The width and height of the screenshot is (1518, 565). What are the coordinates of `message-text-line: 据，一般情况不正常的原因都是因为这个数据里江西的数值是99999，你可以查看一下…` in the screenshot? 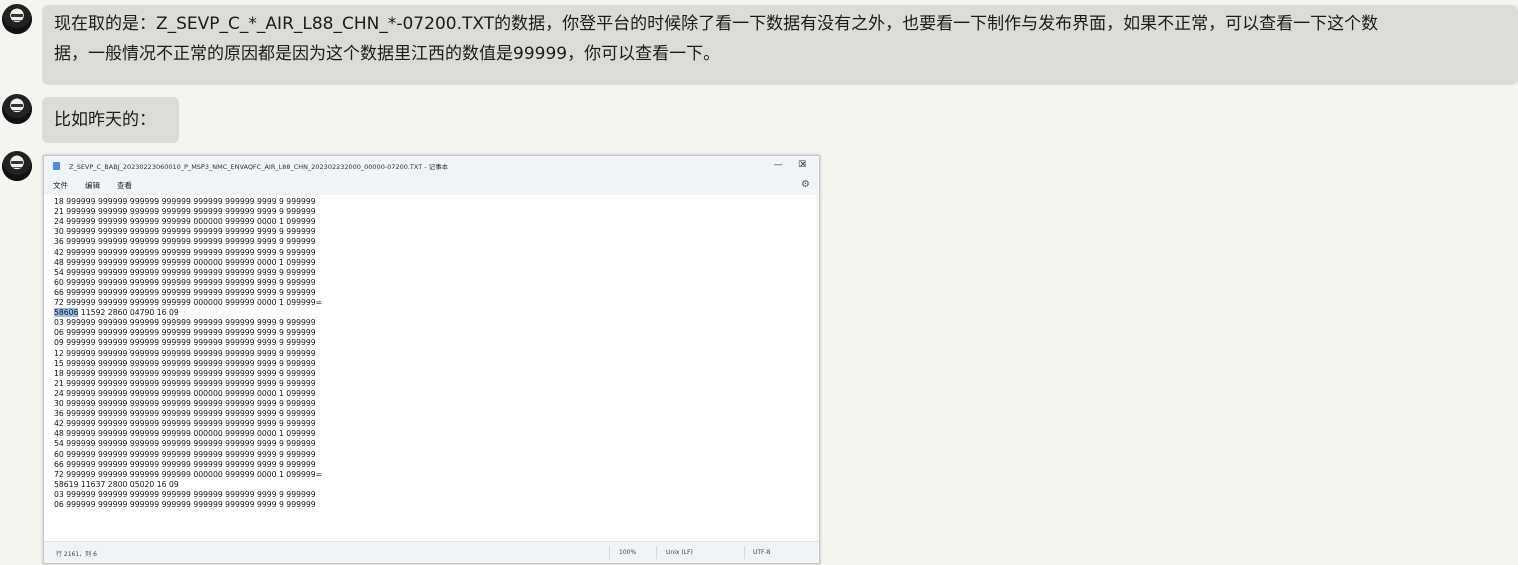 It's located at (387, 54).